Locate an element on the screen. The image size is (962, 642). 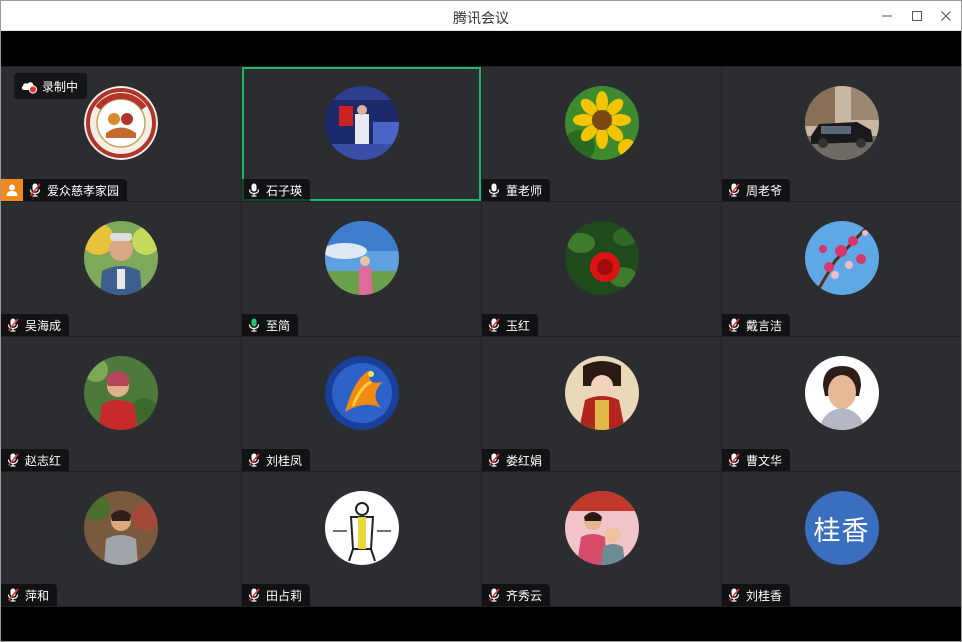
participant-name: 萍和 is located at coordinates (37, 595).